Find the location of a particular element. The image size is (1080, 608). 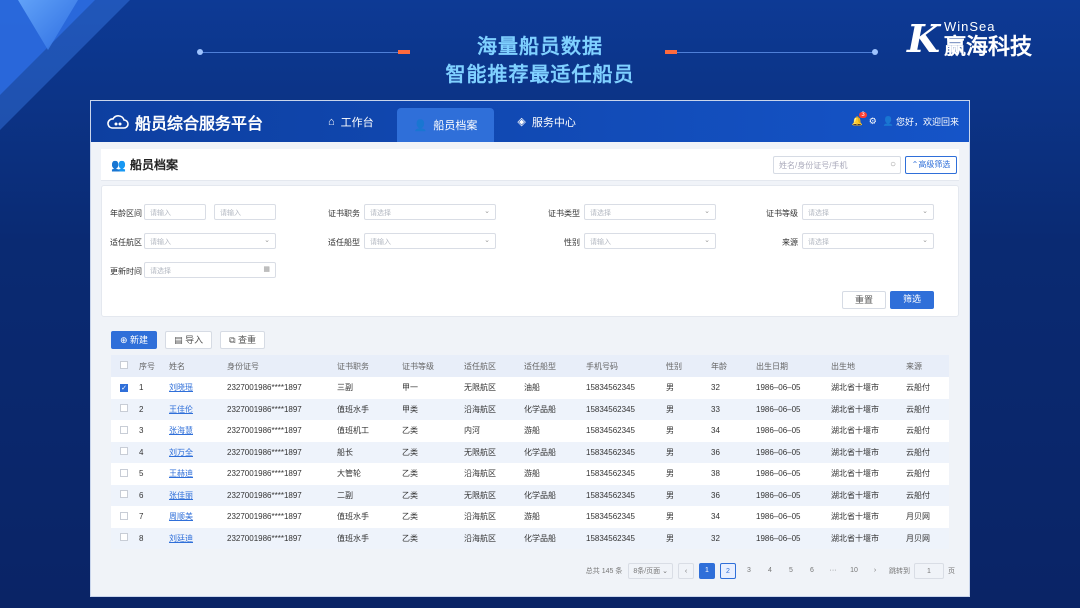

age-max-input: 请输入 is located at coordinates (245, 212).